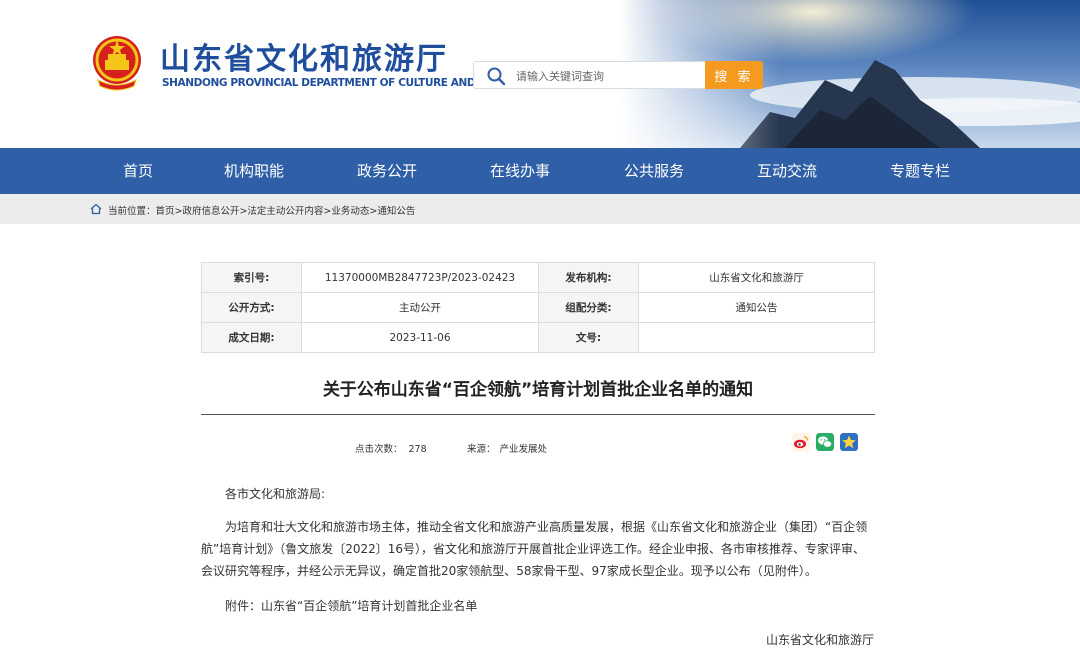  What do you see at coordinates (138, 171) in the screenshot?
I see `nav-item-home: 首页` at bounding box center [138, 171].